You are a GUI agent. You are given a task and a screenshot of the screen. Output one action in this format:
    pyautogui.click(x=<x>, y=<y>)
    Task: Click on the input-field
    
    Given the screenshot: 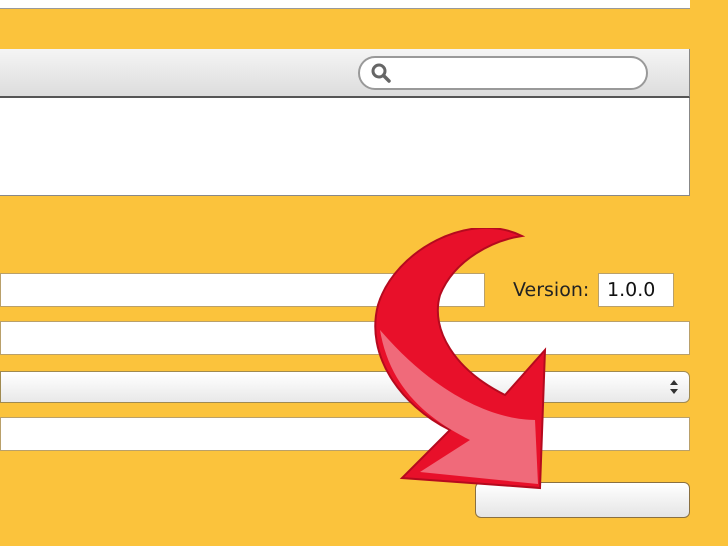 What is the action you would take?
    pyautogui.click(x=345, y=338)
    